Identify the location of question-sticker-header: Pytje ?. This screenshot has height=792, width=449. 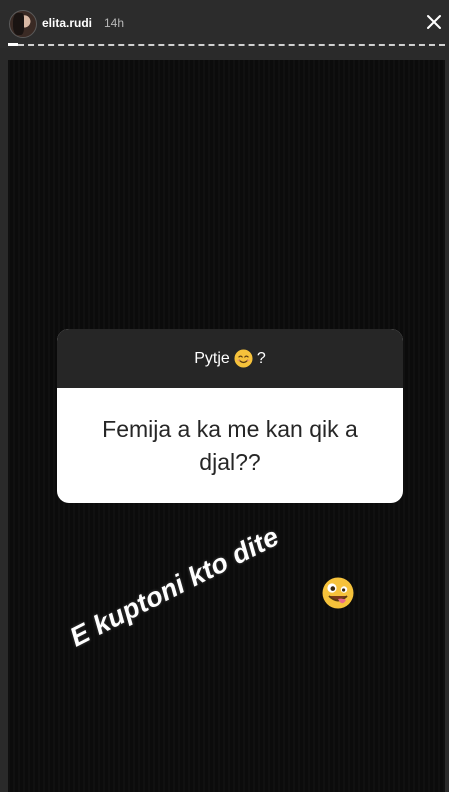
(230, 358).